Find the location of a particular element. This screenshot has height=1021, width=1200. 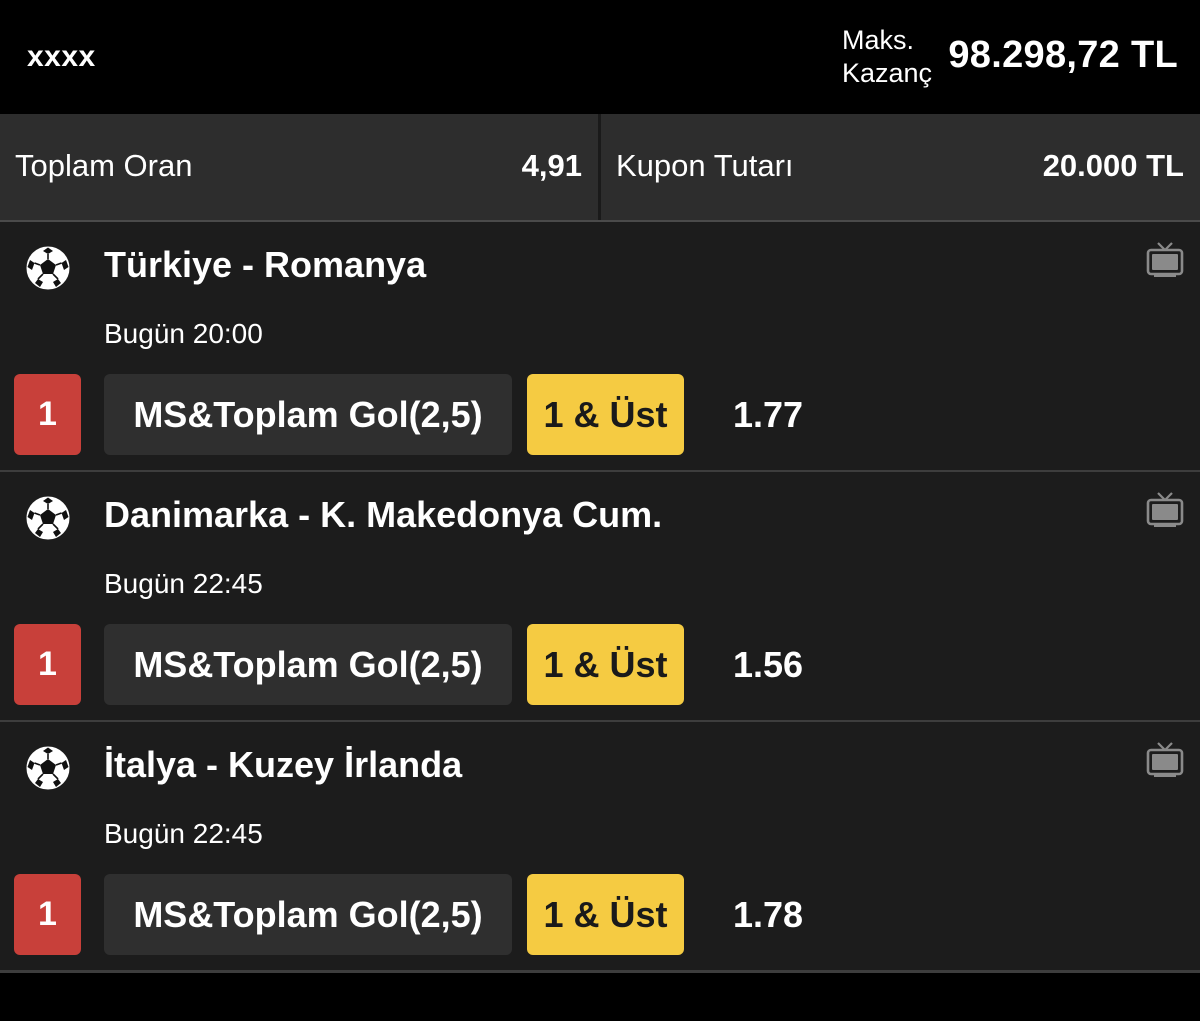

coupon-header: xxxx Maks. Kazanç 98.298,72 TL is located at coordinates (600, 57).